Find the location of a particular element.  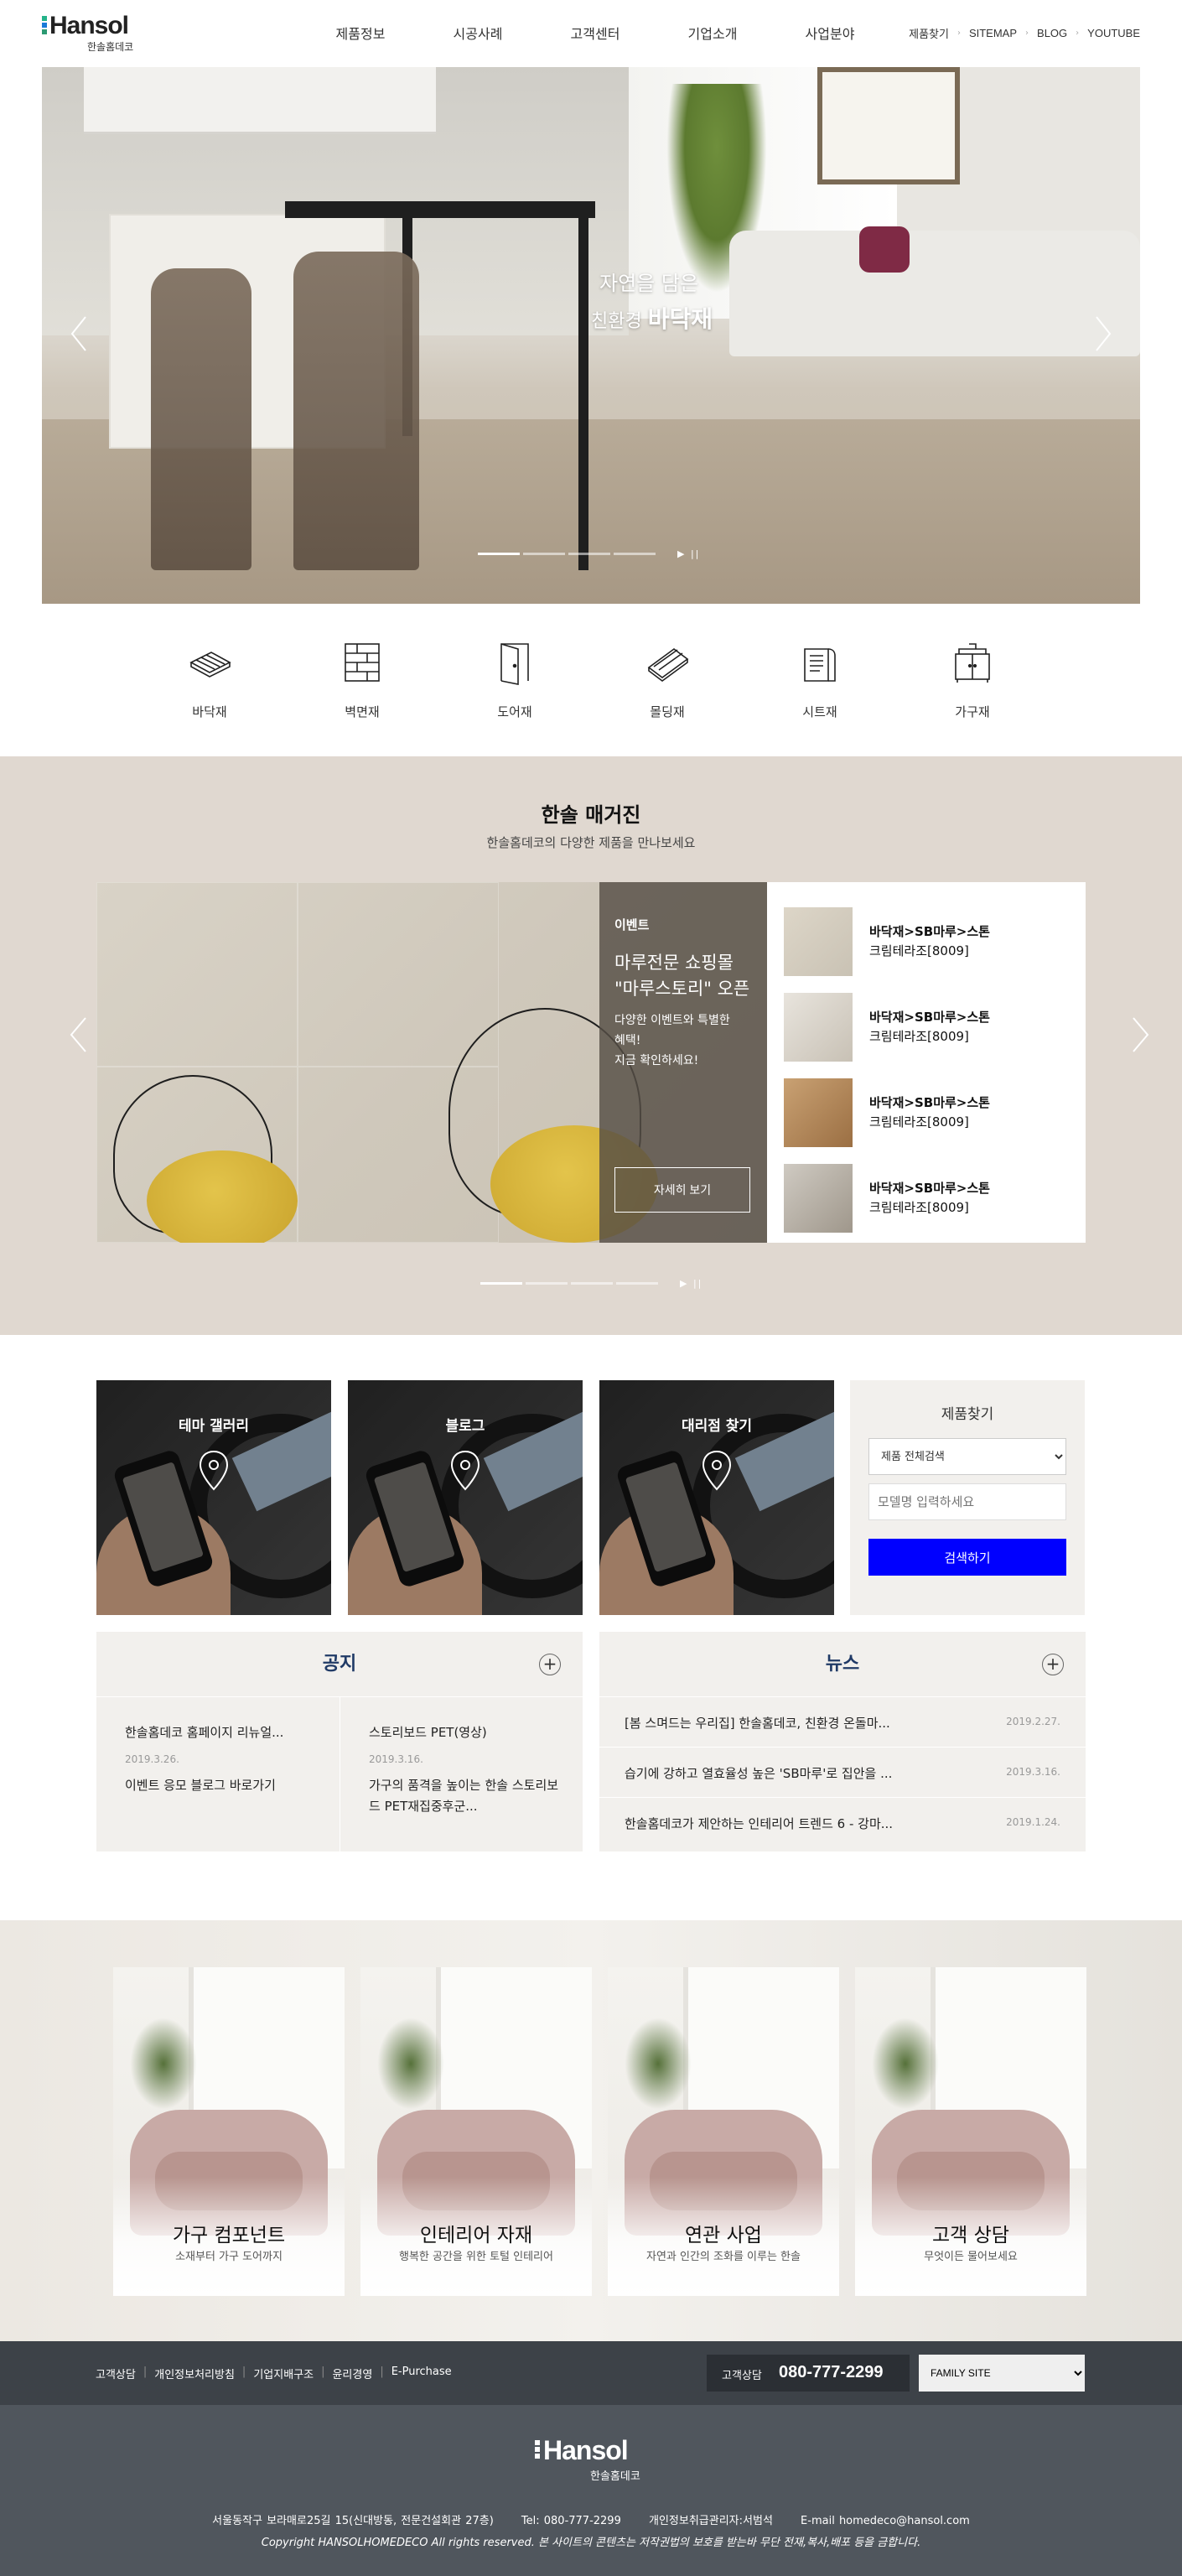

category-furniture: 가구재 is located at coordinates (972, 687).